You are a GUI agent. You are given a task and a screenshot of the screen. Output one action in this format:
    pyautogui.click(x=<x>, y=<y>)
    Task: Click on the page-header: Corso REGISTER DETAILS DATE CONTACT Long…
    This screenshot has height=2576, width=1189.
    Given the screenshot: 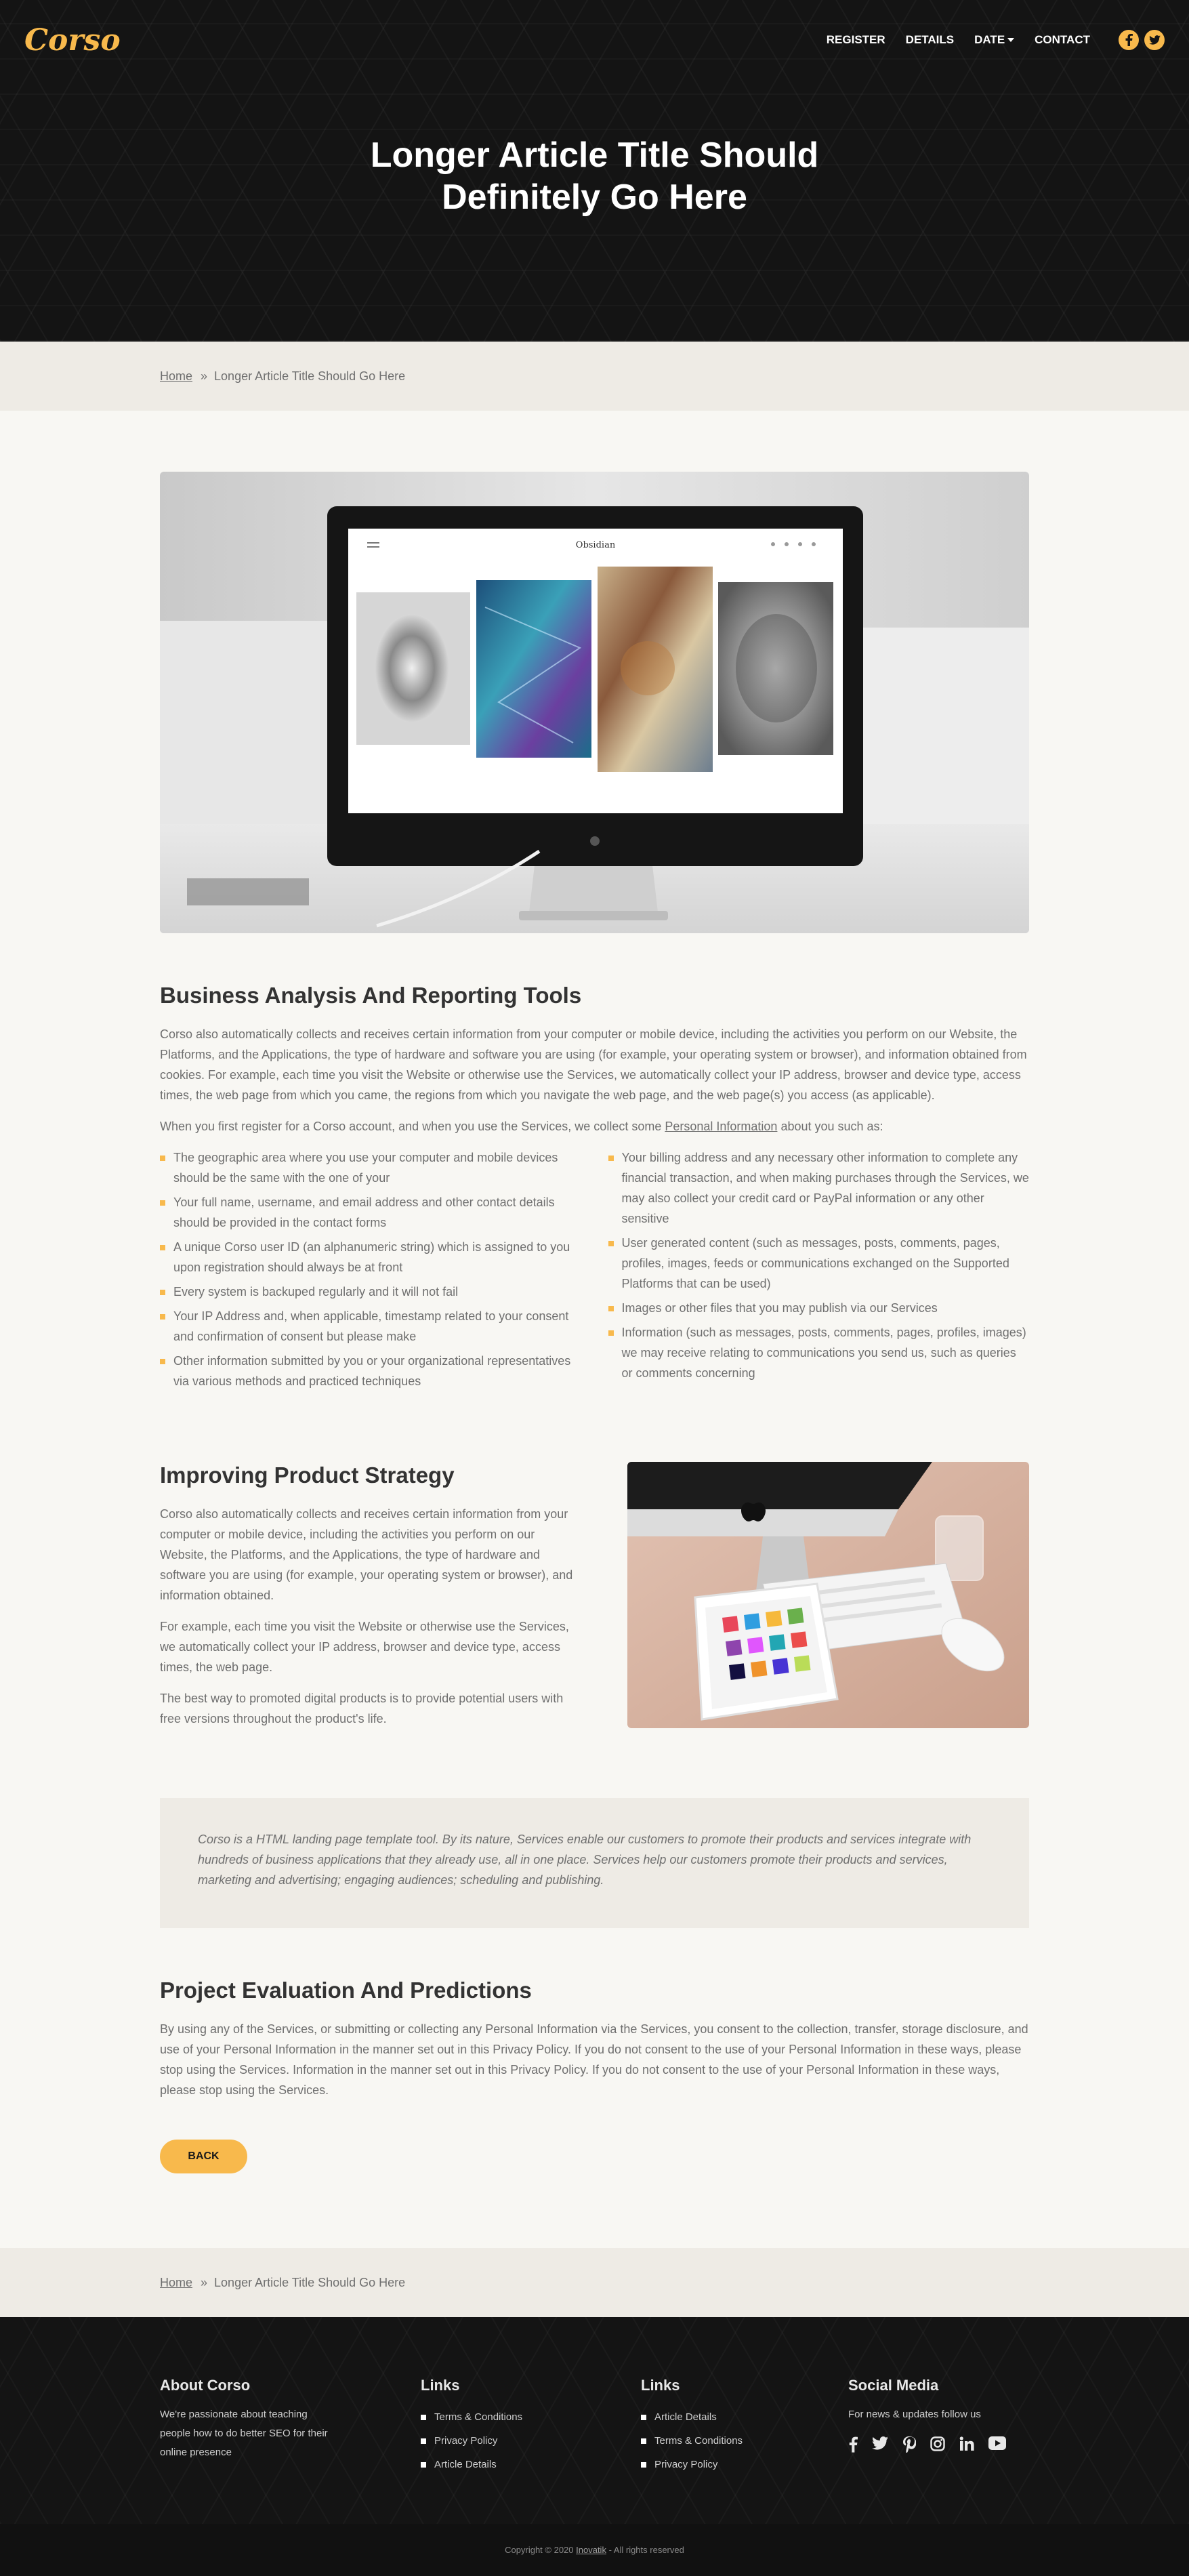 What is the action you would take?
    pyautogui.click(x=594, y=171)
    